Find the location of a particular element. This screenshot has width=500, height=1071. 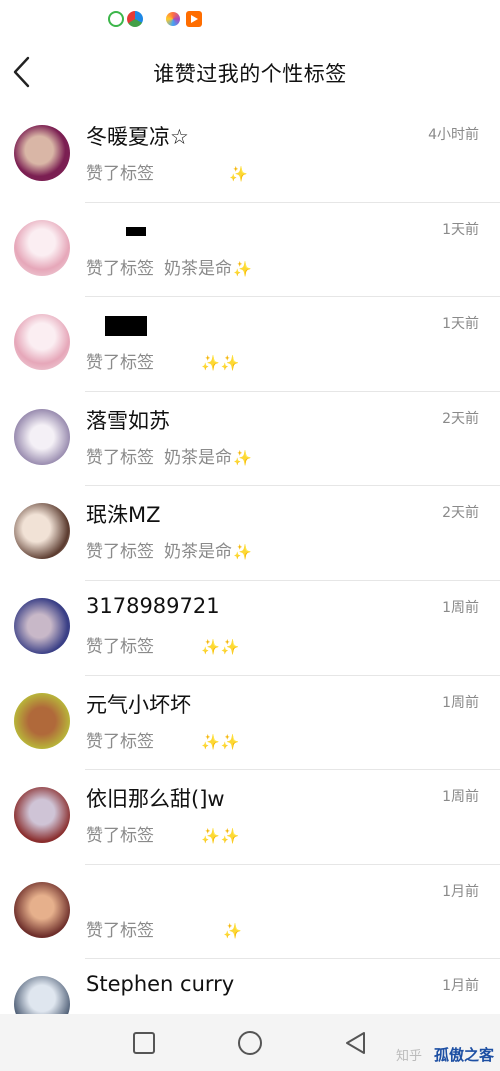

user-name: 元气小坏坏 is located at coordinates (138, 704).